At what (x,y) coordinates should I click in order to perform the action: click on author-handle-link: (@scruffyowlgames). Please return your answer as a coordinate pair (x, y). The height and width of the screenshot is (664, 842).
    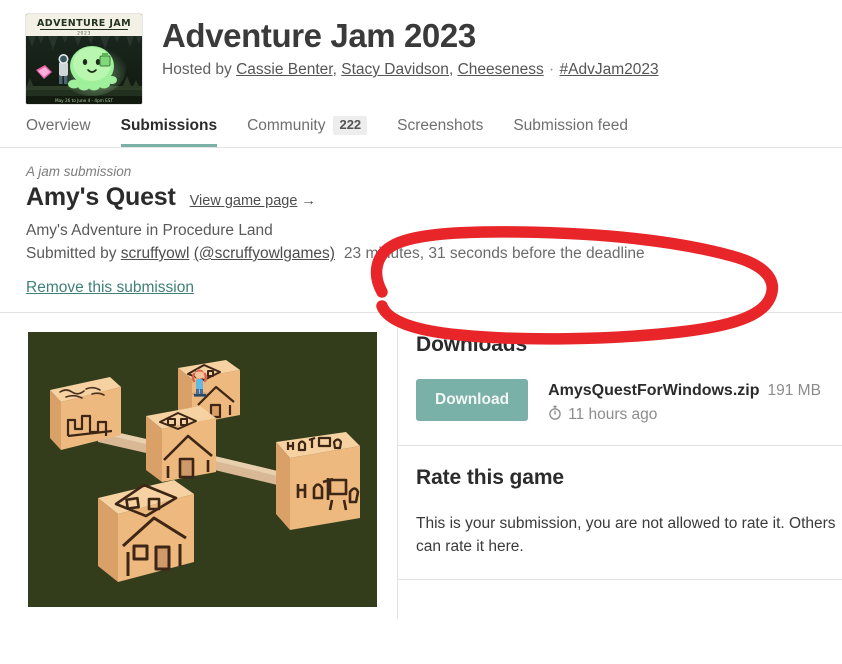
    Looking at the image, I should click on (264, 253).